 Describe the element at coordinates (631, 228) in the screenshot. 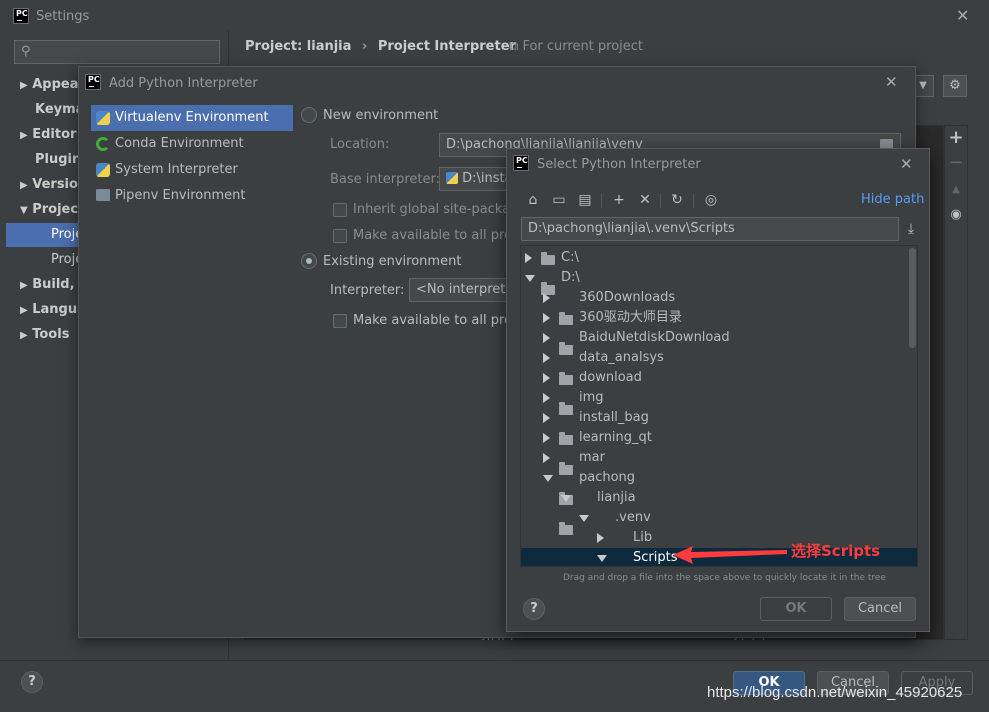

I see `path-value: D:\pachong\lianjia\.venv\Scripts` at that location.